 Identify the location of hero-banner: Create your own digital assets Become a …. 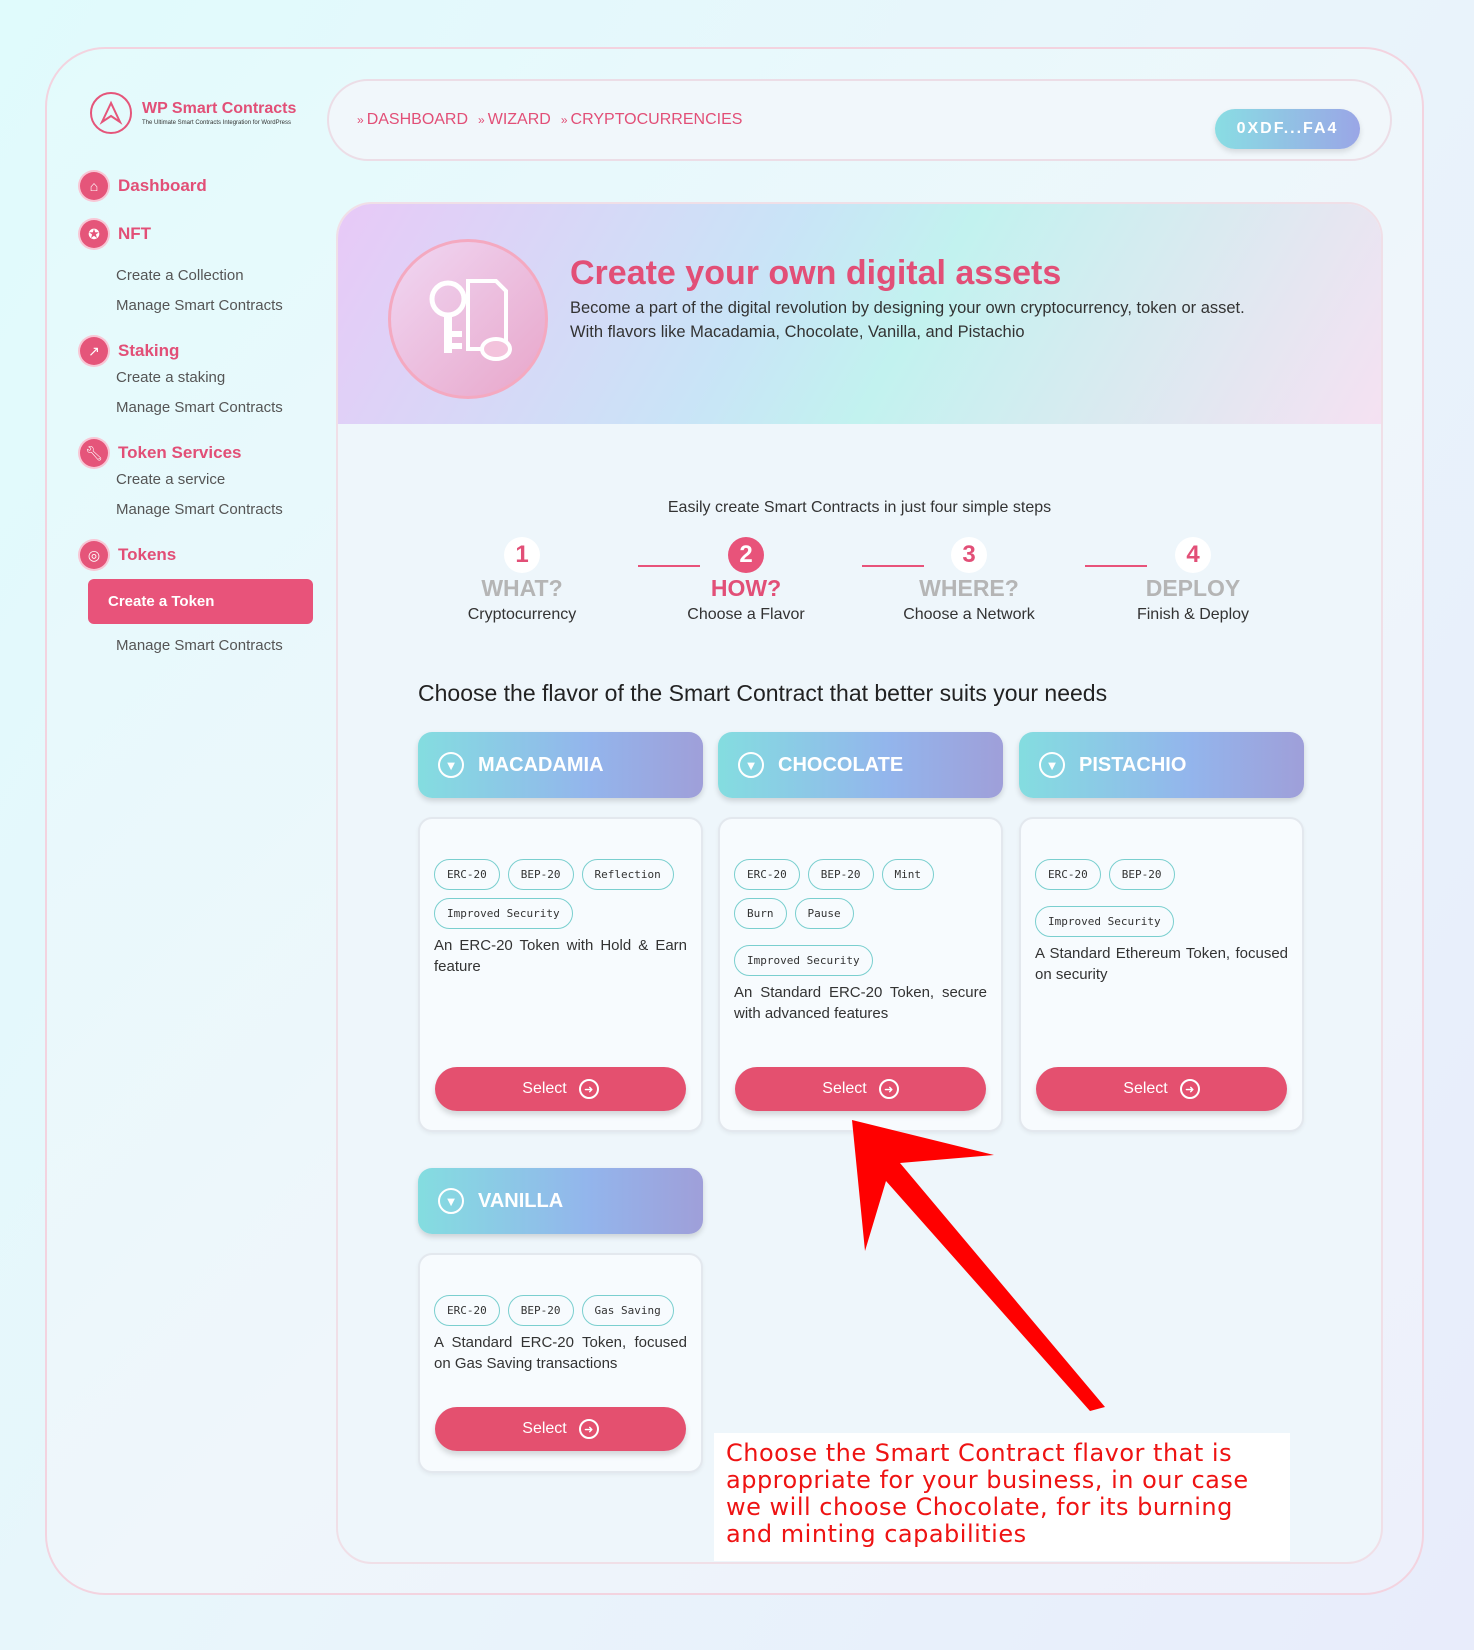
(859, 314).